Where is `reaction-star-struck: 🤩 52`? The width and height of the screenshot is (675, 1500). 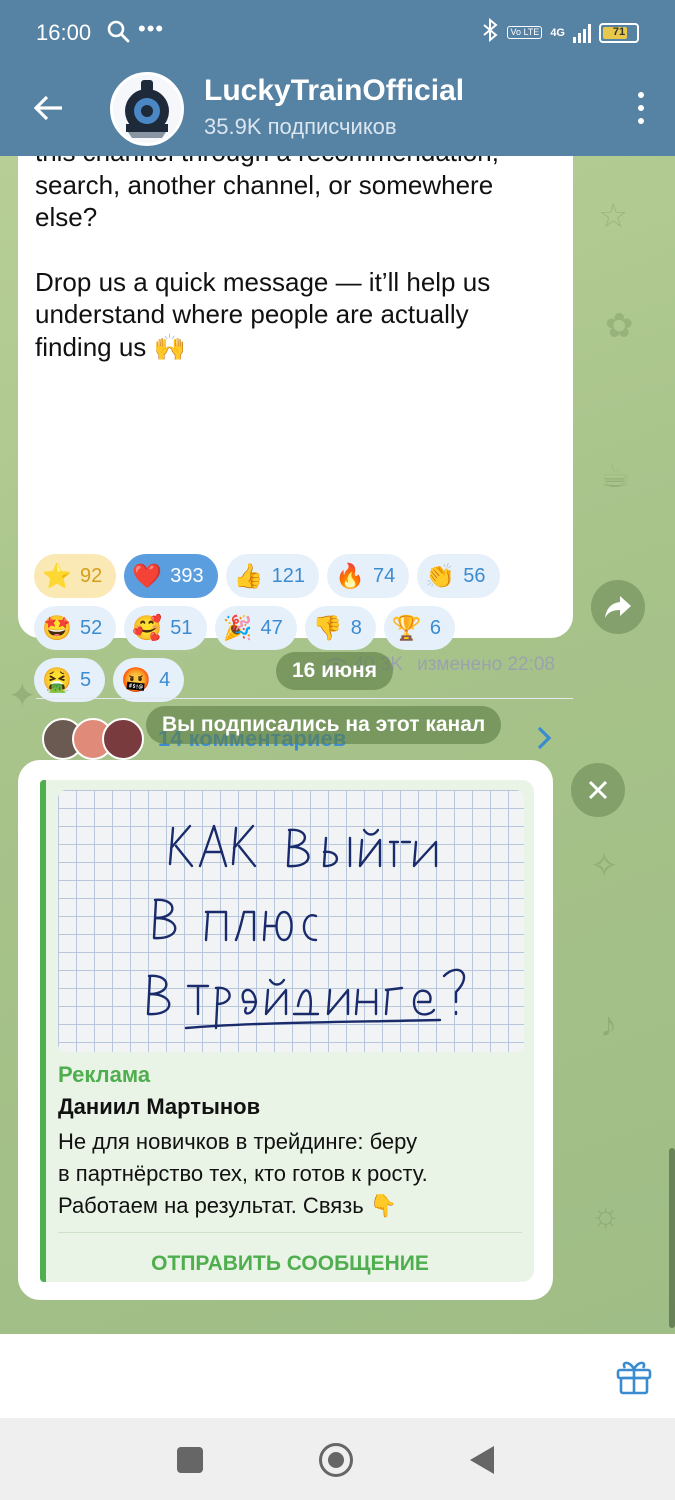 reaction-star-struck: 🤩 52 is located at coordinates (75, 628).